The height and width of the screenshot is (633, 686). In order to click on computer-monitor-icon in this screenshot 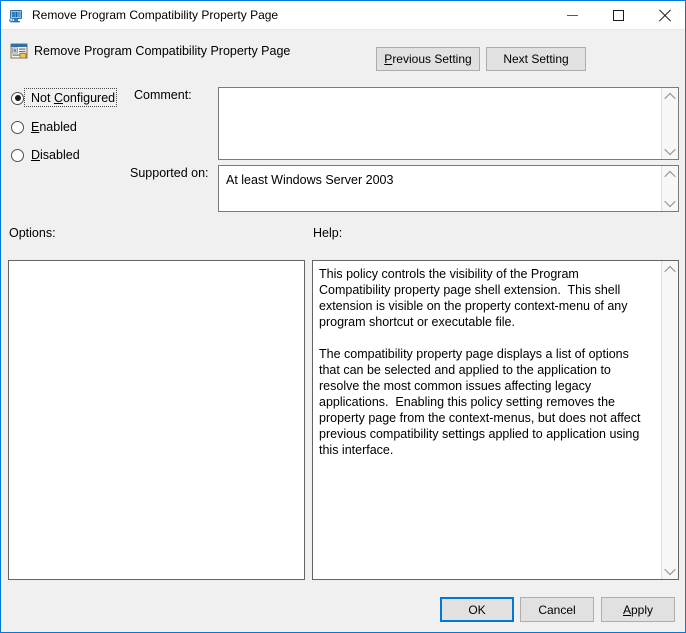, I will do `click(16, 16)`.